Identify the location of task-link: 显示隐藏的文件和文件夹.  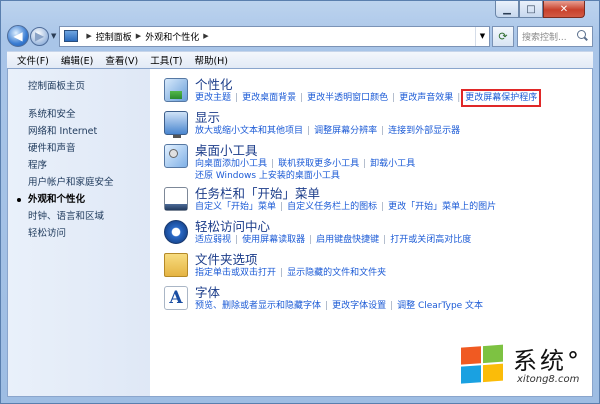
(336, 273).